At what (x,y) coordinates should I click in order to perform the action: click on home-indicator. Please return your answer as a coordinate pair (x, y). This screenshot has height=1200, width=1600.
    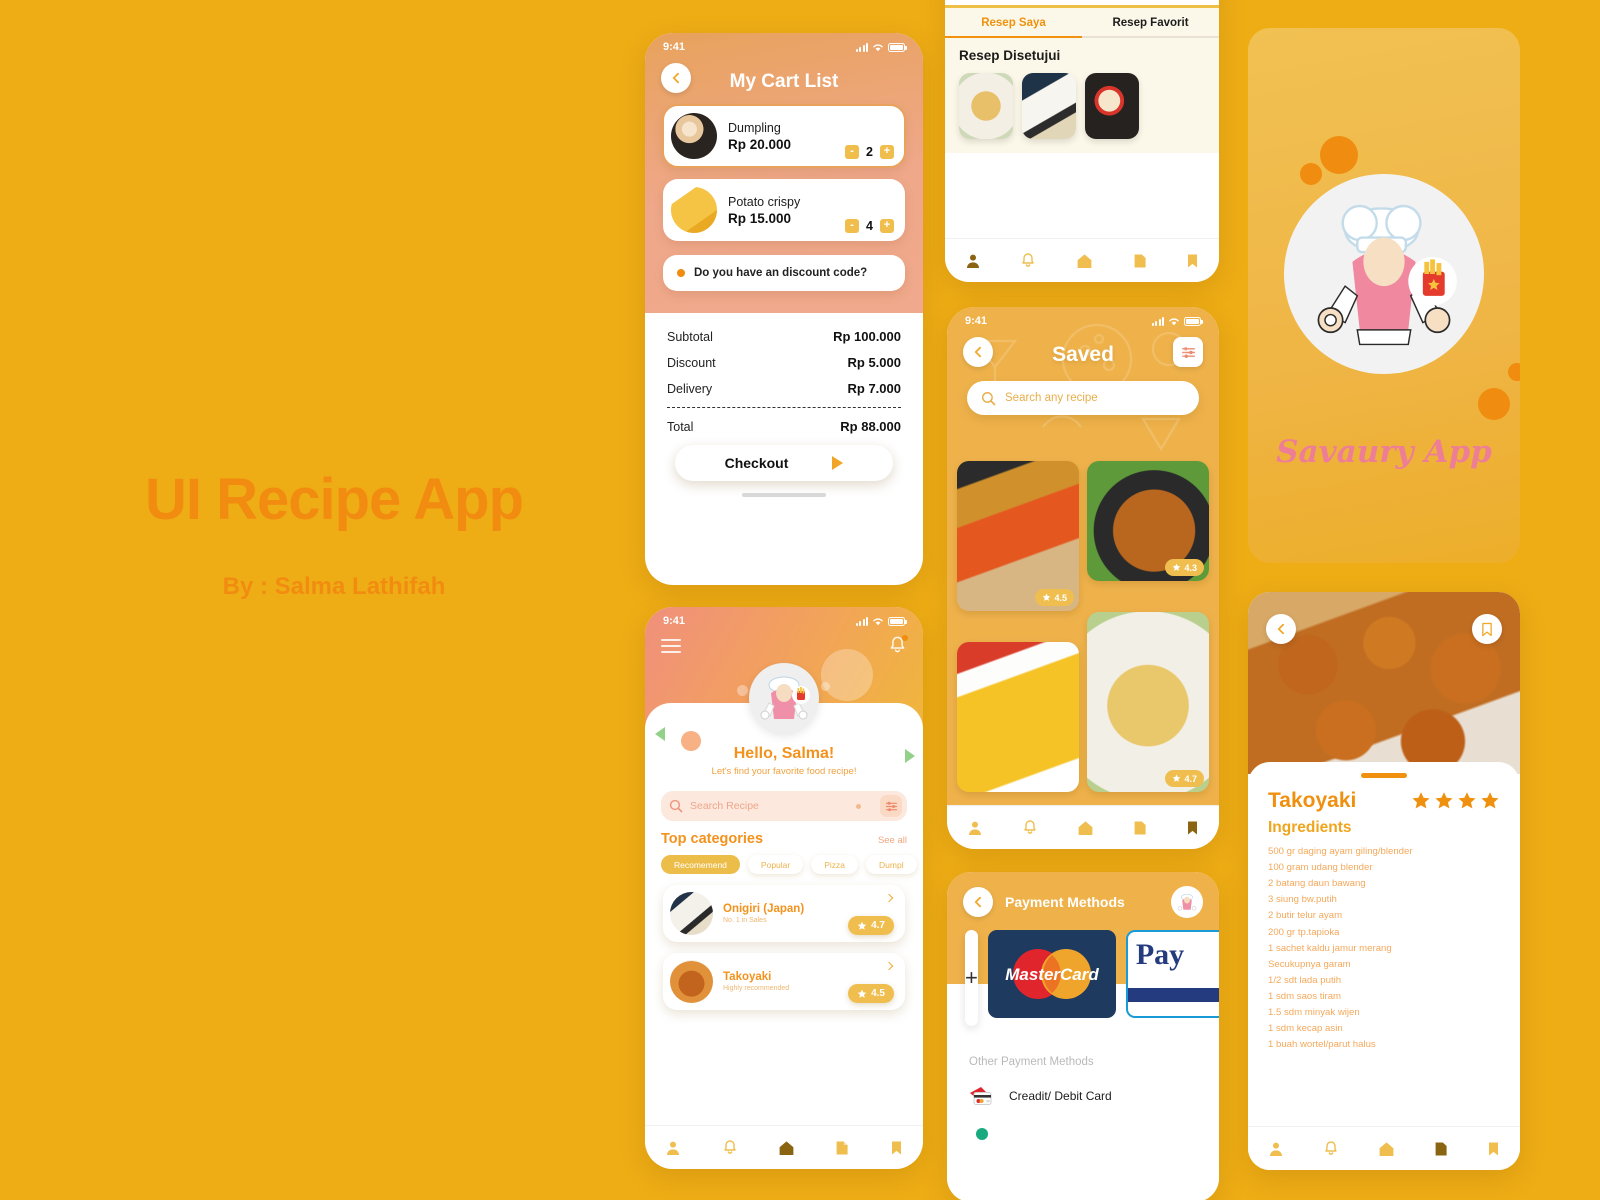
    Looking at the image, I should click on (784, 495).